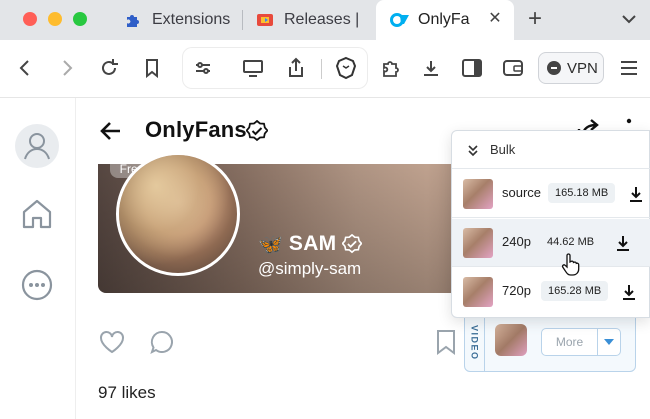 Image resolution: width=650 pixels, height=419 pixels. I want to click on hand-cursor-icon, so click(571, 264).